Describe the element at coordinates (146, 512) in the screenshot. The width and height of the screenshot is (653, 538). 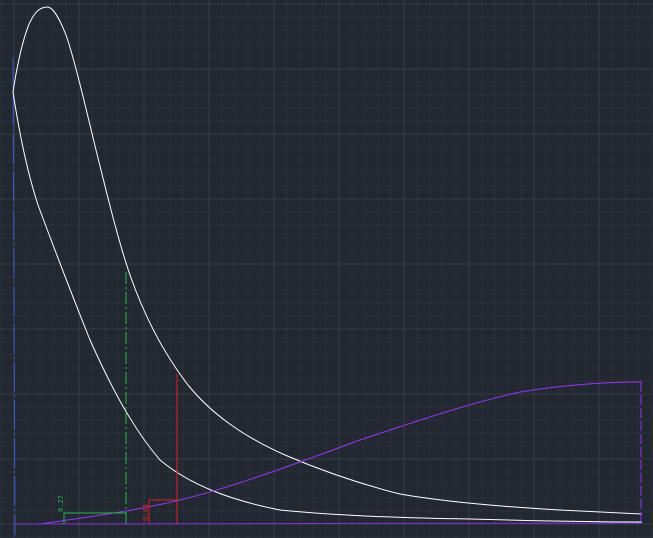
I see `red-dimension-text: 0.48` at that location.